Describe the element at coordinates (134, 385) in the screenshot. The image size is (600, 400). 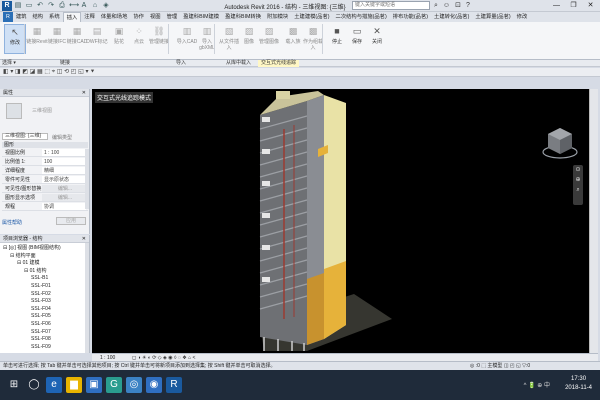
I see `qq-browser-icon: ◎` at that location.